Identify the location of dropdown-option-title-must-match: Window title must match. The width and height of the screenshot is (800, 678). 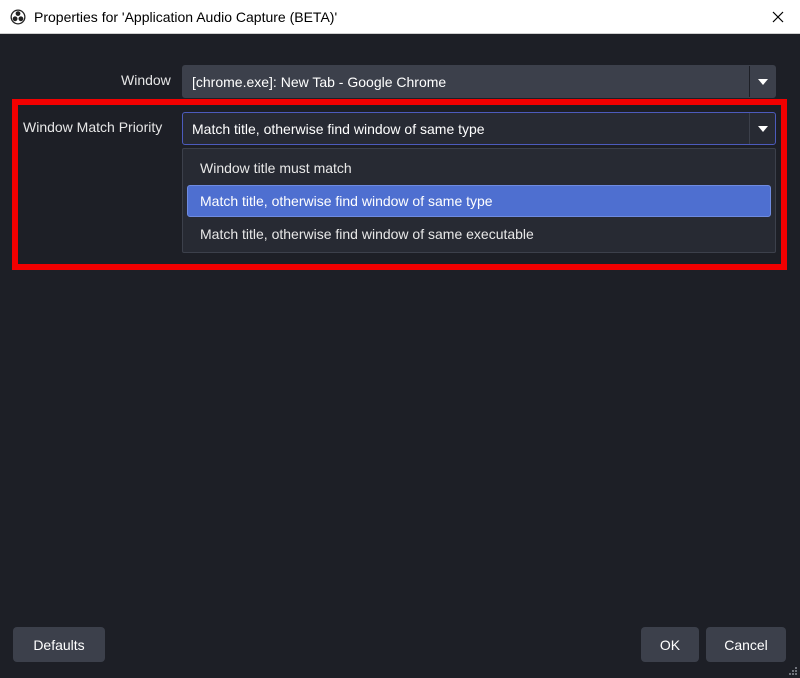
(479, 168).